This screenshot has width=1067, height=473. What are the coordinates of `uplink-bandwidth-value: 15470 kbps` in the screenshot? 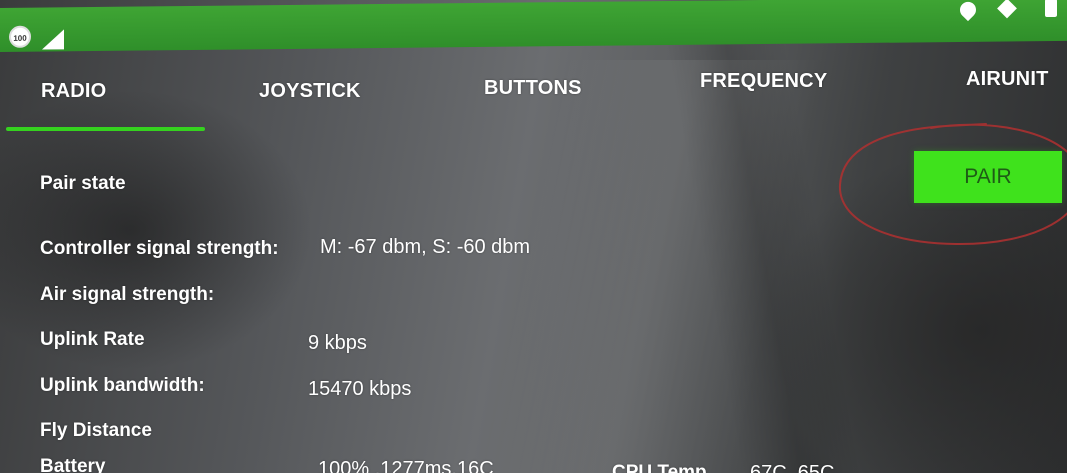 It's located at (360, 389).